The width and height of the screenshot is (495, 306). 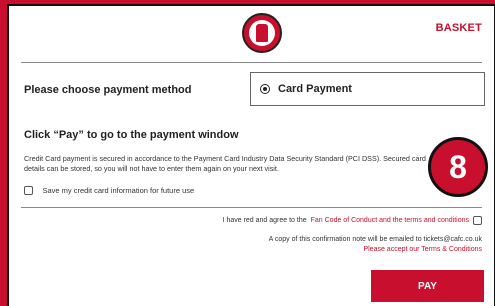 I want to click on terms-checkbox, so click(x=477, y=220).